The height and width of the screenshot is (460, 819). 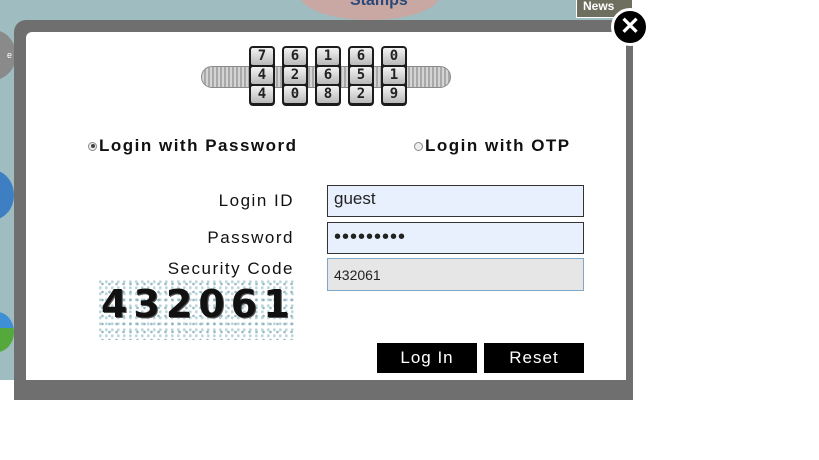 I want to click on login-id-label: Login ID, so click(x=256, y=200).